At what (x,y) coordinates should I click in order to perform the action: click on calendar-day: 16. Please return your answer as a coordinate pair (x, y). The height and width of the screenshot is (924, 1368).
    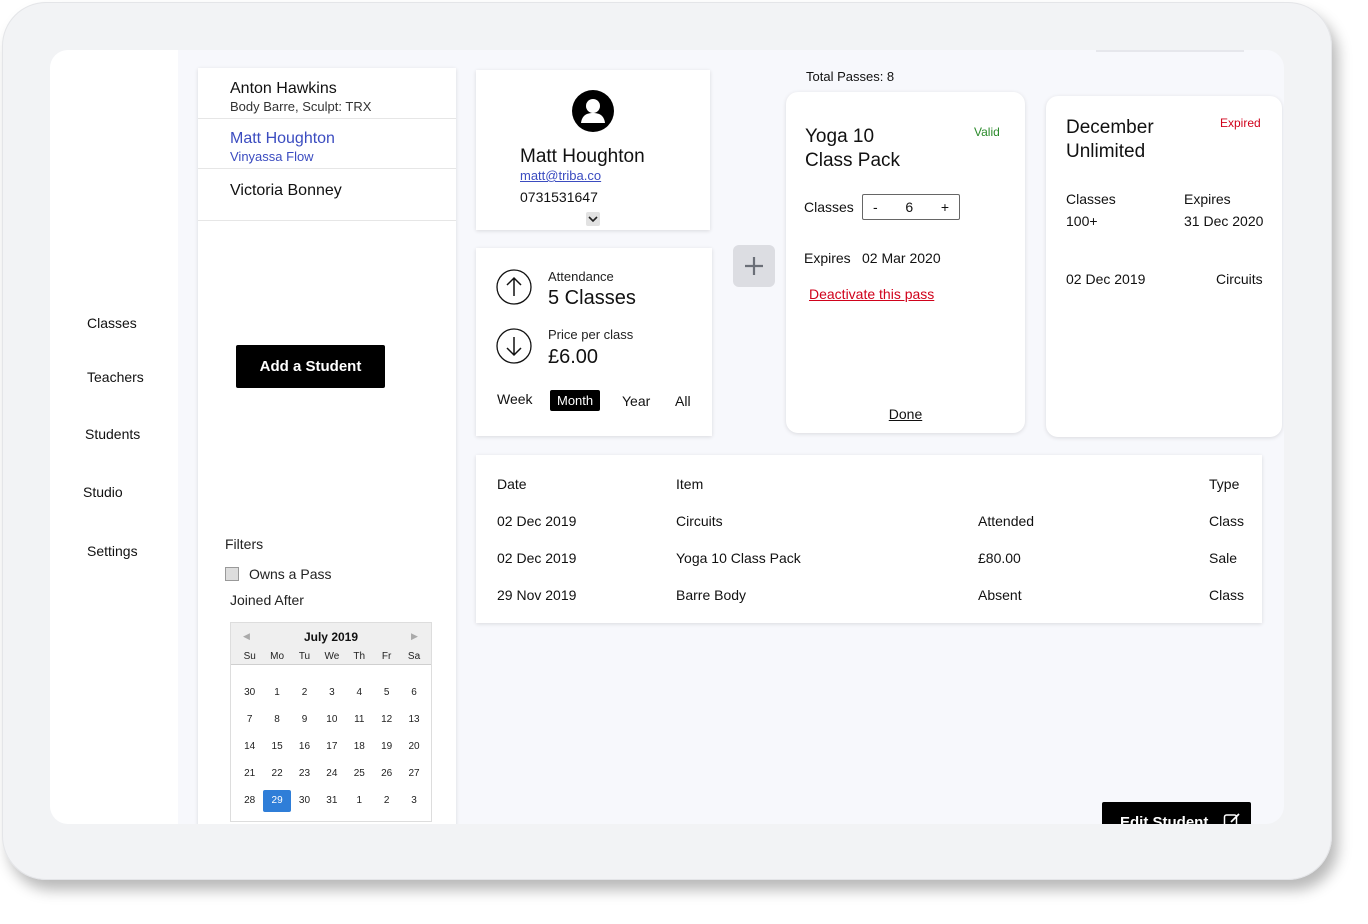
    Looking at the image, I should click on (304, 747).